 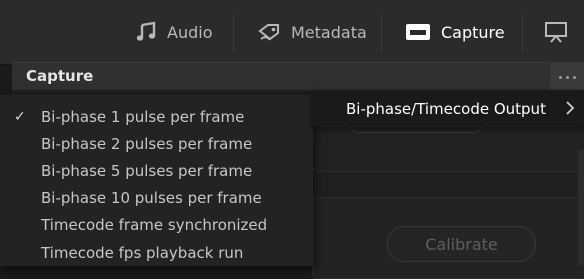 I want to click on menu-item-label: Bi-phase 10 pulses per frame, so click(x=151, y=197).